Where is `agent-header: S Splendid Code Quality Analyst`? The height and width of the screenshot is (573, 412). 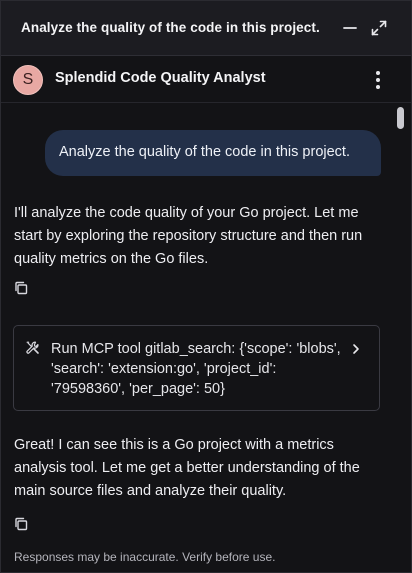 agent-header: S Splendid Code Quality Analyst is located at coordinates (206, 79).